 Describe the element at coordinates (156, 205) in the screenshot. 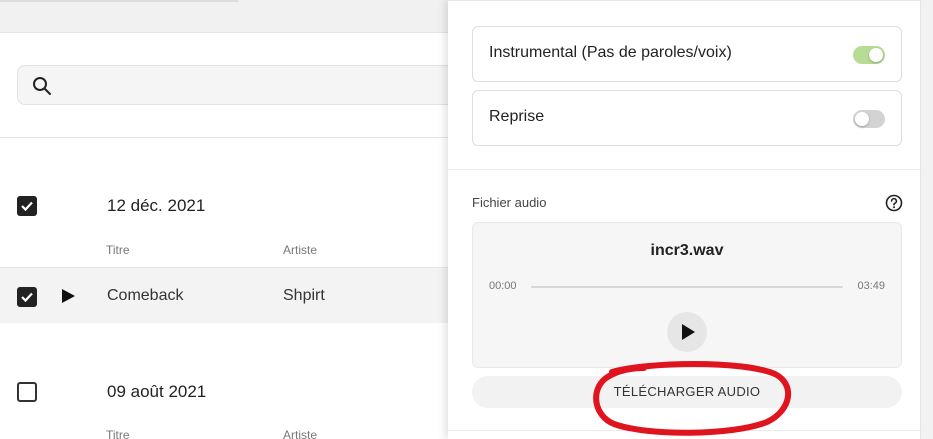

I see `group-date: 12 déc. 2021` at that location.